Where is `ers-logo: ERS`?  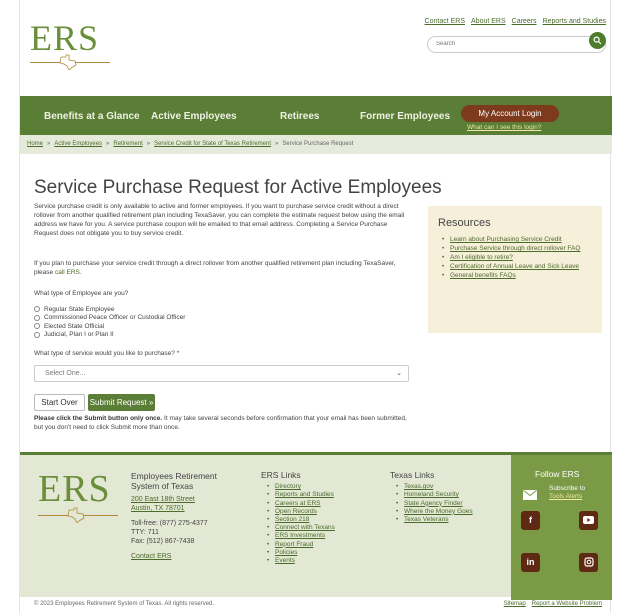
ers-logo: ERS is located at coordinates (70, 44).